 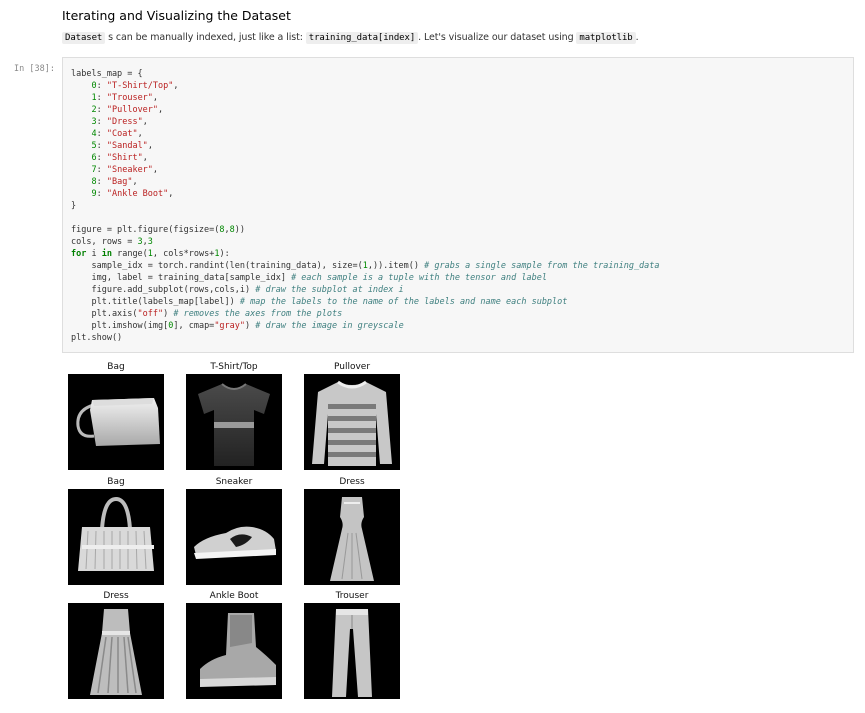 I want to click on labels-map-entry: 3: "Dress",, so click(x=119, y=122).